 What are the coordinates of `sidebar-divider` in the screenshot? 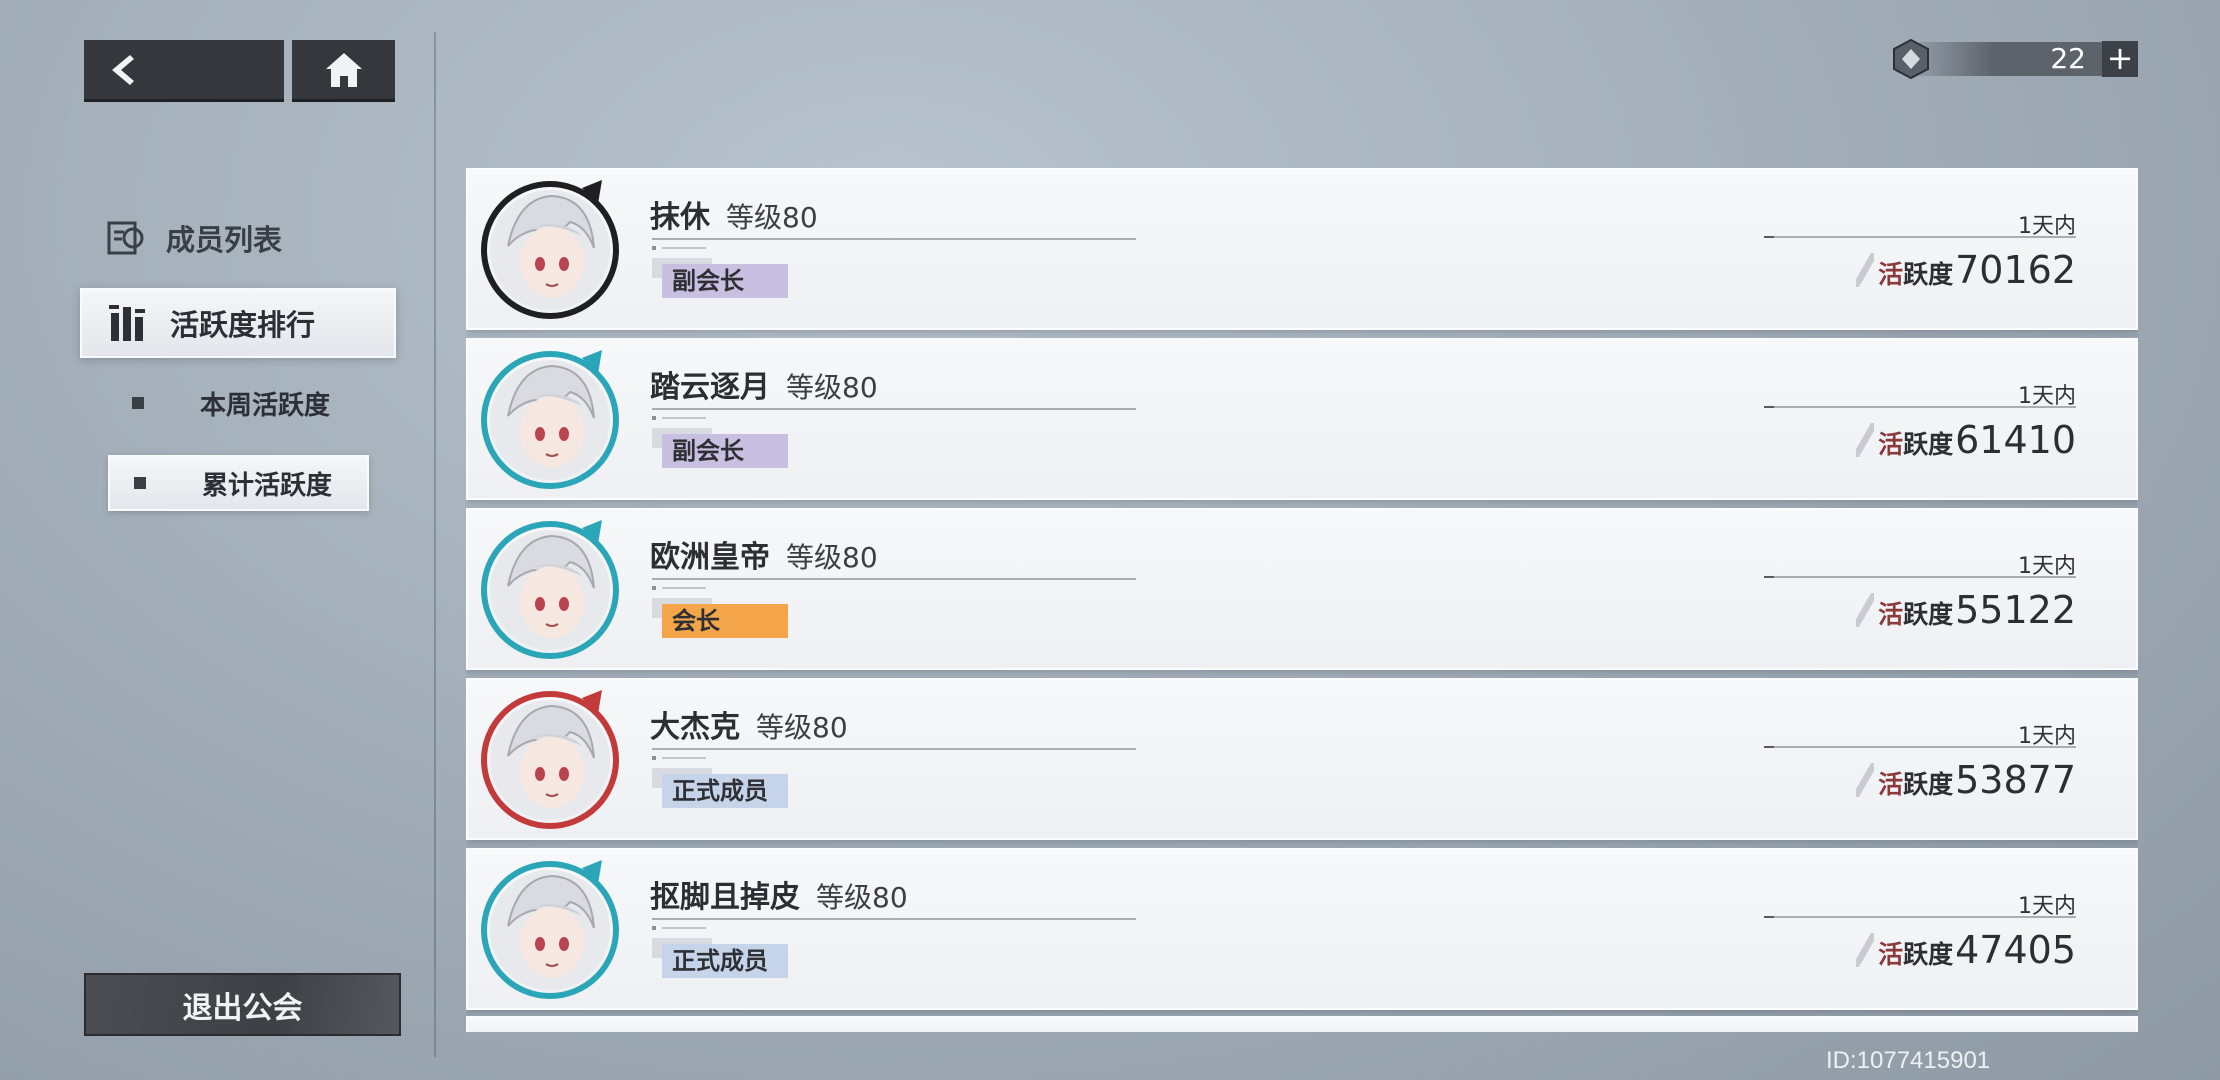 It's located at (435, 544).